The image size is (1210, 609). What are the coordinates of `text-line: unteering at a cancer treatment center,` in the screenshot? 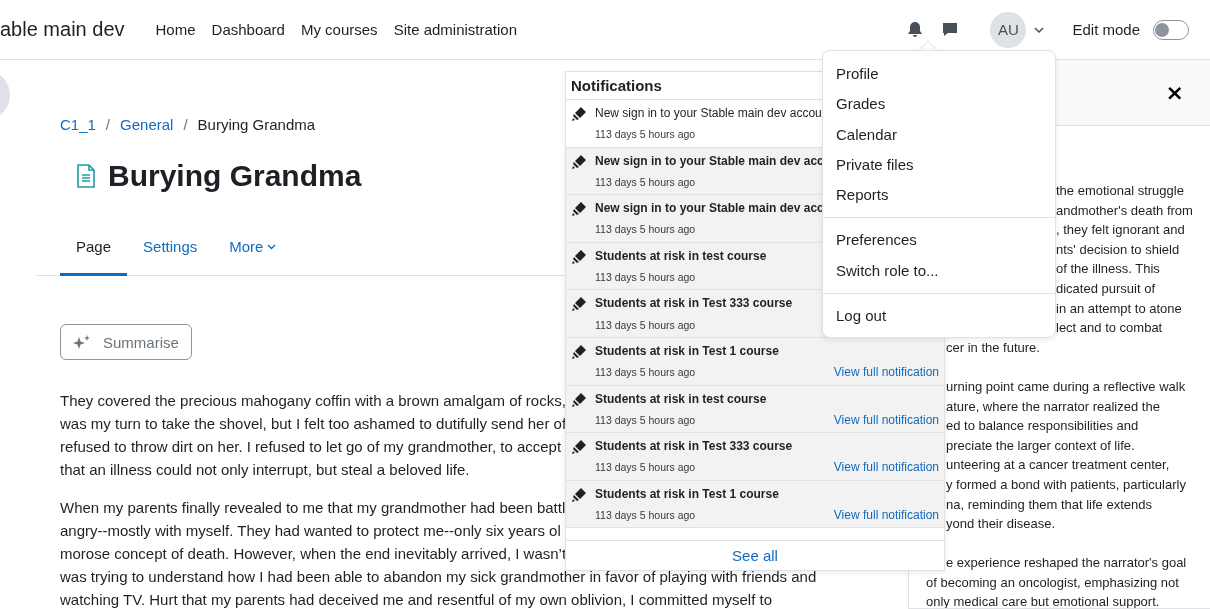 It's located at (1058, 465).